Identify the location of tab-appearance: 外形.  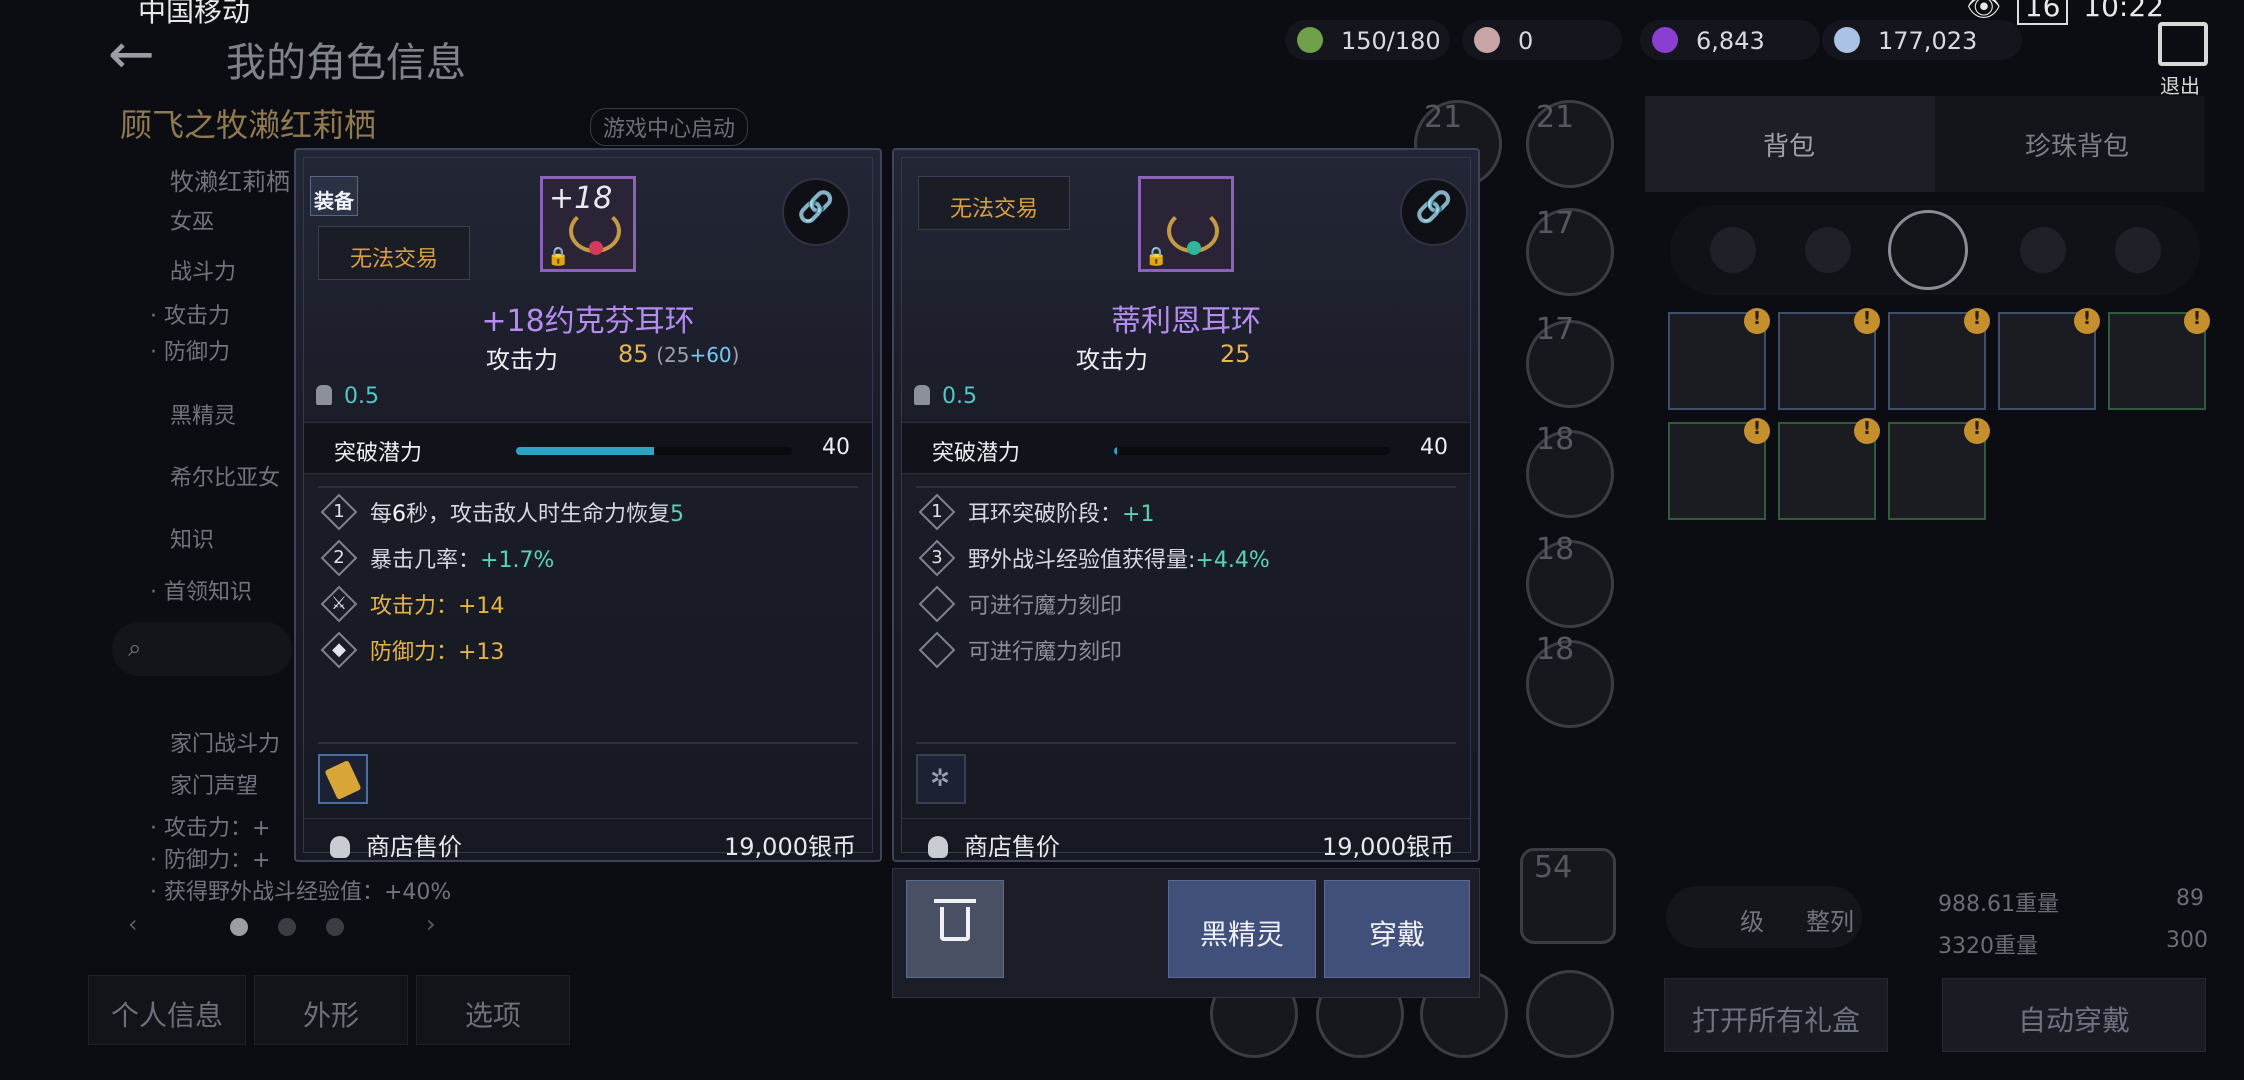
(331, 1010).